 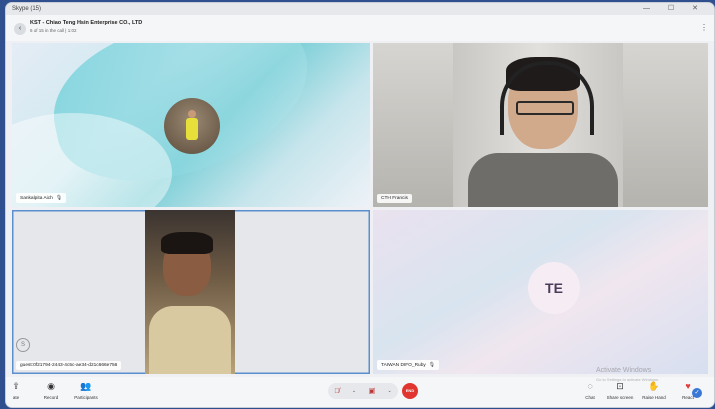 What do you see at coordinates (697, 393) in the screenshot?
I see `react-badge-icon: ✓` at bounding box center [697, 393].